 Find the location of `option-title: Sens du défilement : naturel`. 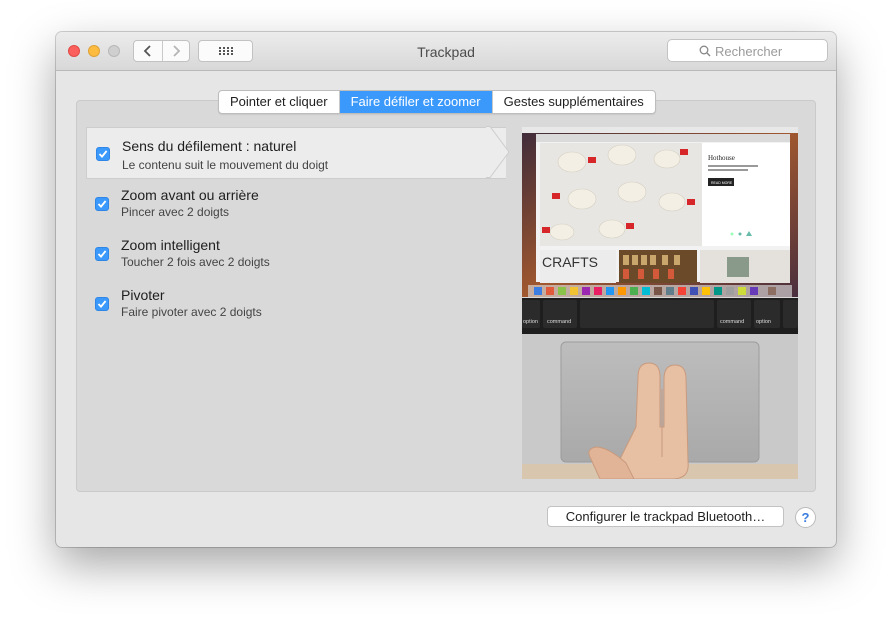

option-title: Sens du défilement : naturel is located at coordinates (209, 146).